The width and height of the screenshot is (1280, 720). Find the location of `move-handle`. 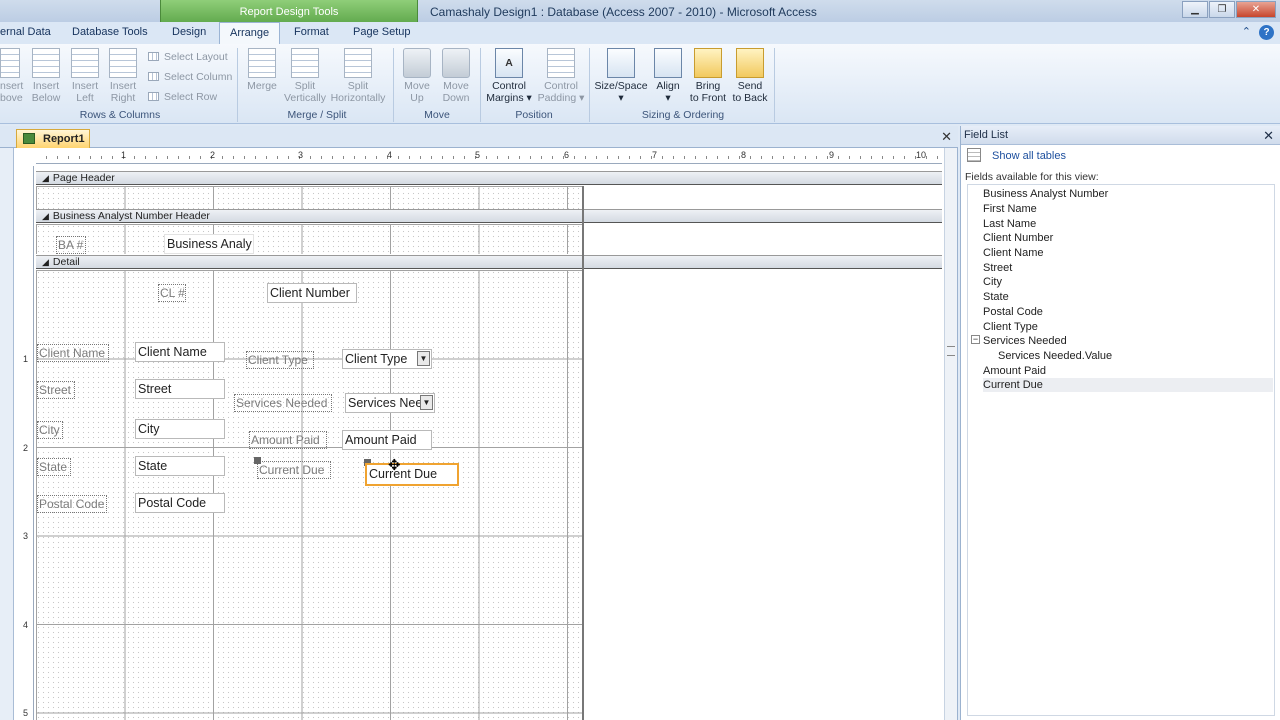

move-handle is located at coordinates (257, 460).